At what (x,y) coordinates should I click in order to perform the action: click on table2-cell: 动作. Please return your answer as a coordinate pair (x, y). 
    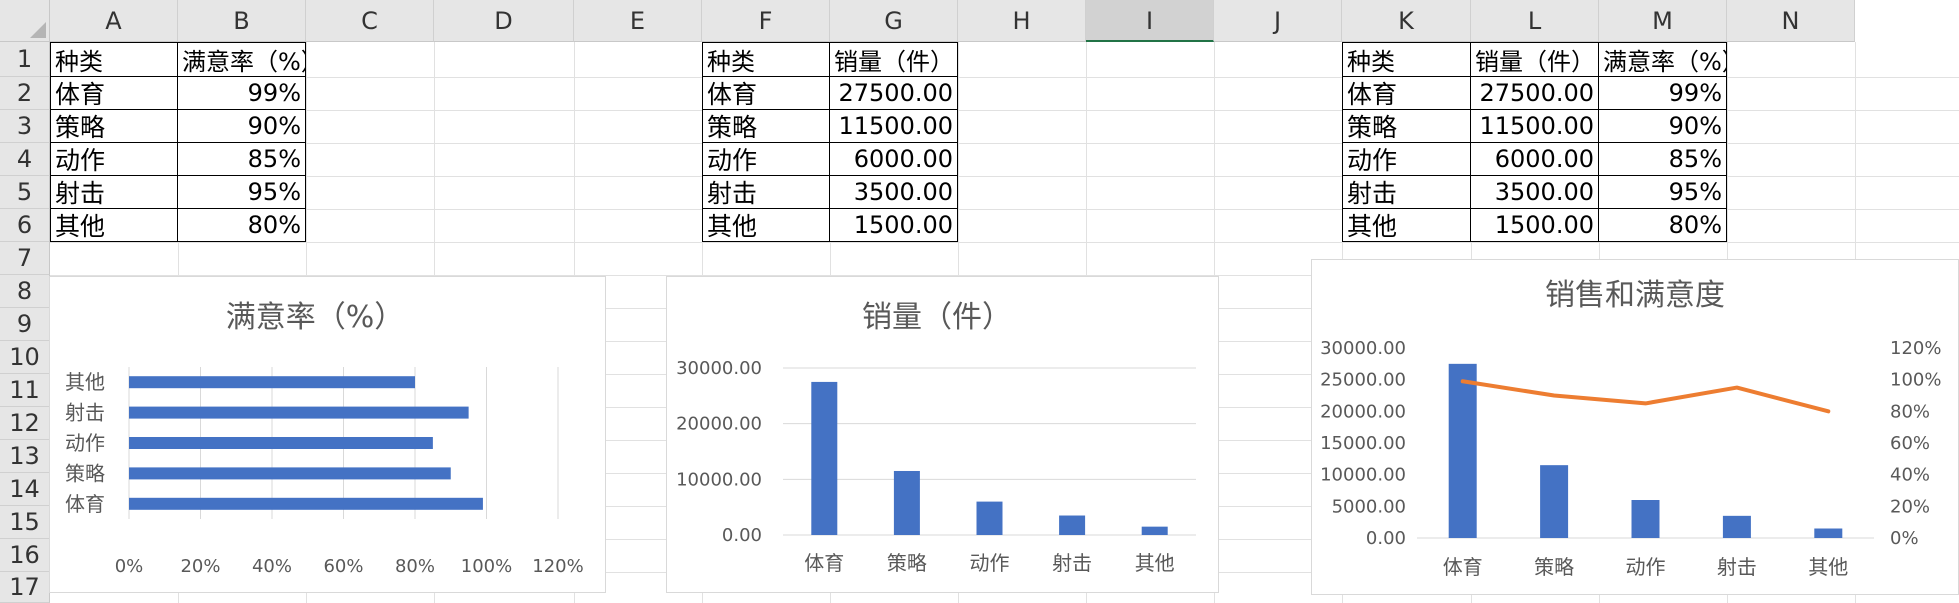
    Looking at the image, I should click on (766, 159).